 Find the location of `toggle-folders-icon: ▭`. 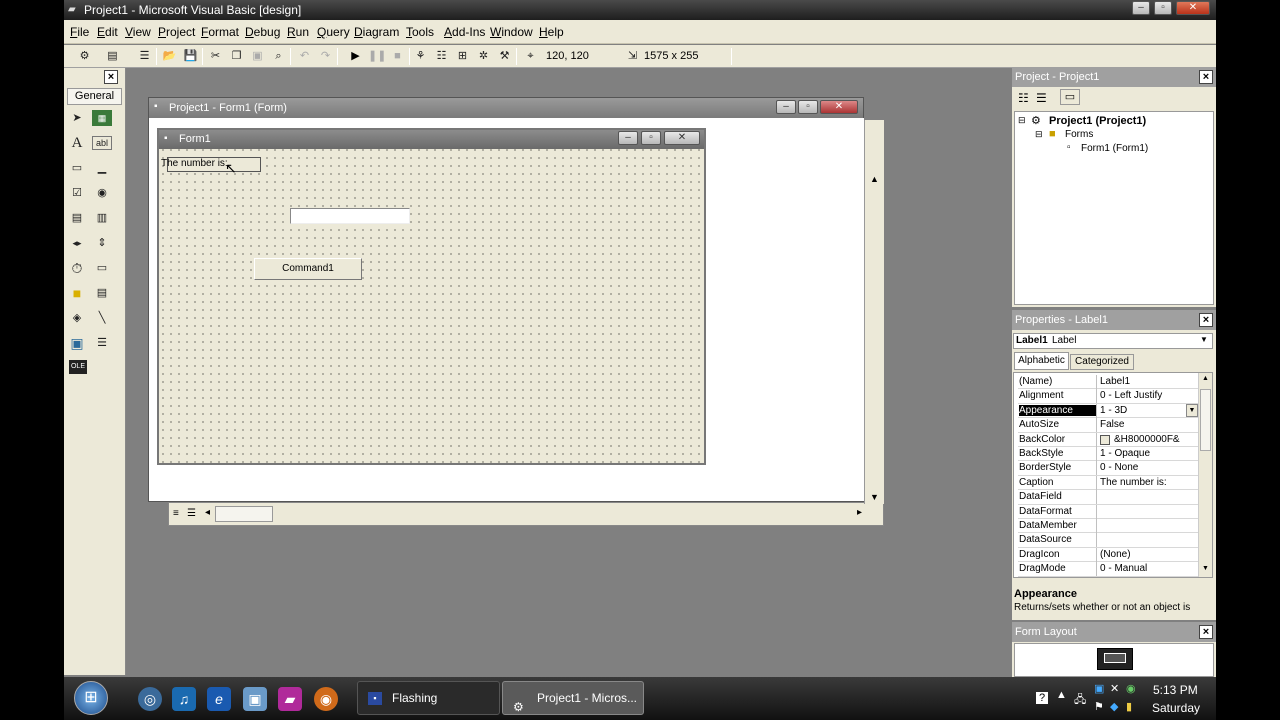

toggle-folders-icon: ▭ is located at coordinates (1070, 97).